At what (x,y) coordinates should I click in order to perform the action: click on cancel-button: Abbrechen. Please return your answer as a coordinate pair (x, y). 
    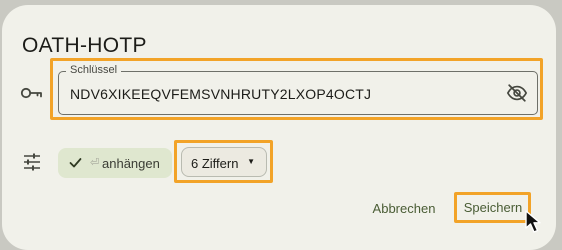
    Looking at the image, I should click on (404, 209).